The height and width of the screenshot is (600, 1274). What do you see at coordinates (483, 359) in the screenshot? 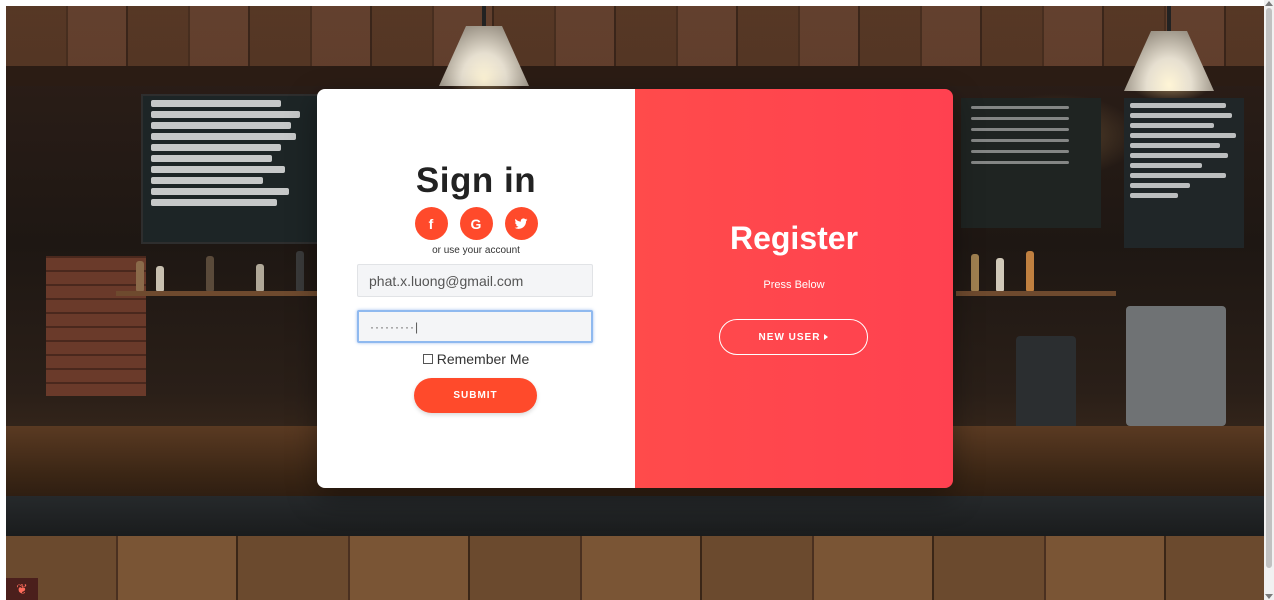
I see `remember-me-label: Remember Me` at bounding box center [483, 359].